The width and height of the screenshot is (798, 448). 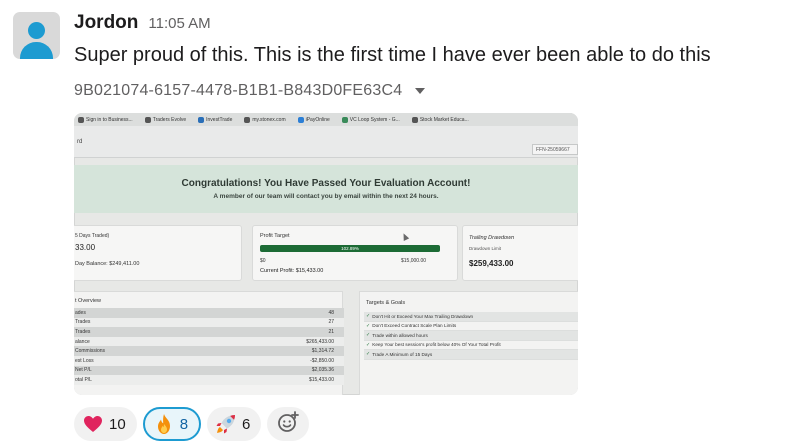 What do you see at coordinates (209, 360) in the screenshot?
I see `overview-row: est Loss -$2,850.00` at bounding box center [209, 360].